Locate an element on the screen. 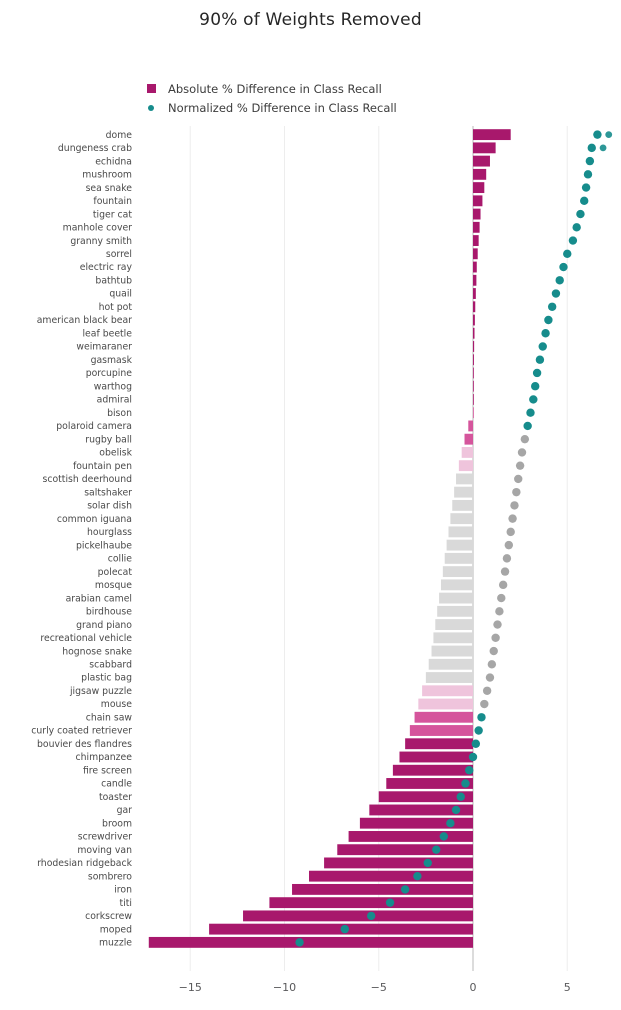  y-axis-tick-label: quail is located at coordinates (120, 294).